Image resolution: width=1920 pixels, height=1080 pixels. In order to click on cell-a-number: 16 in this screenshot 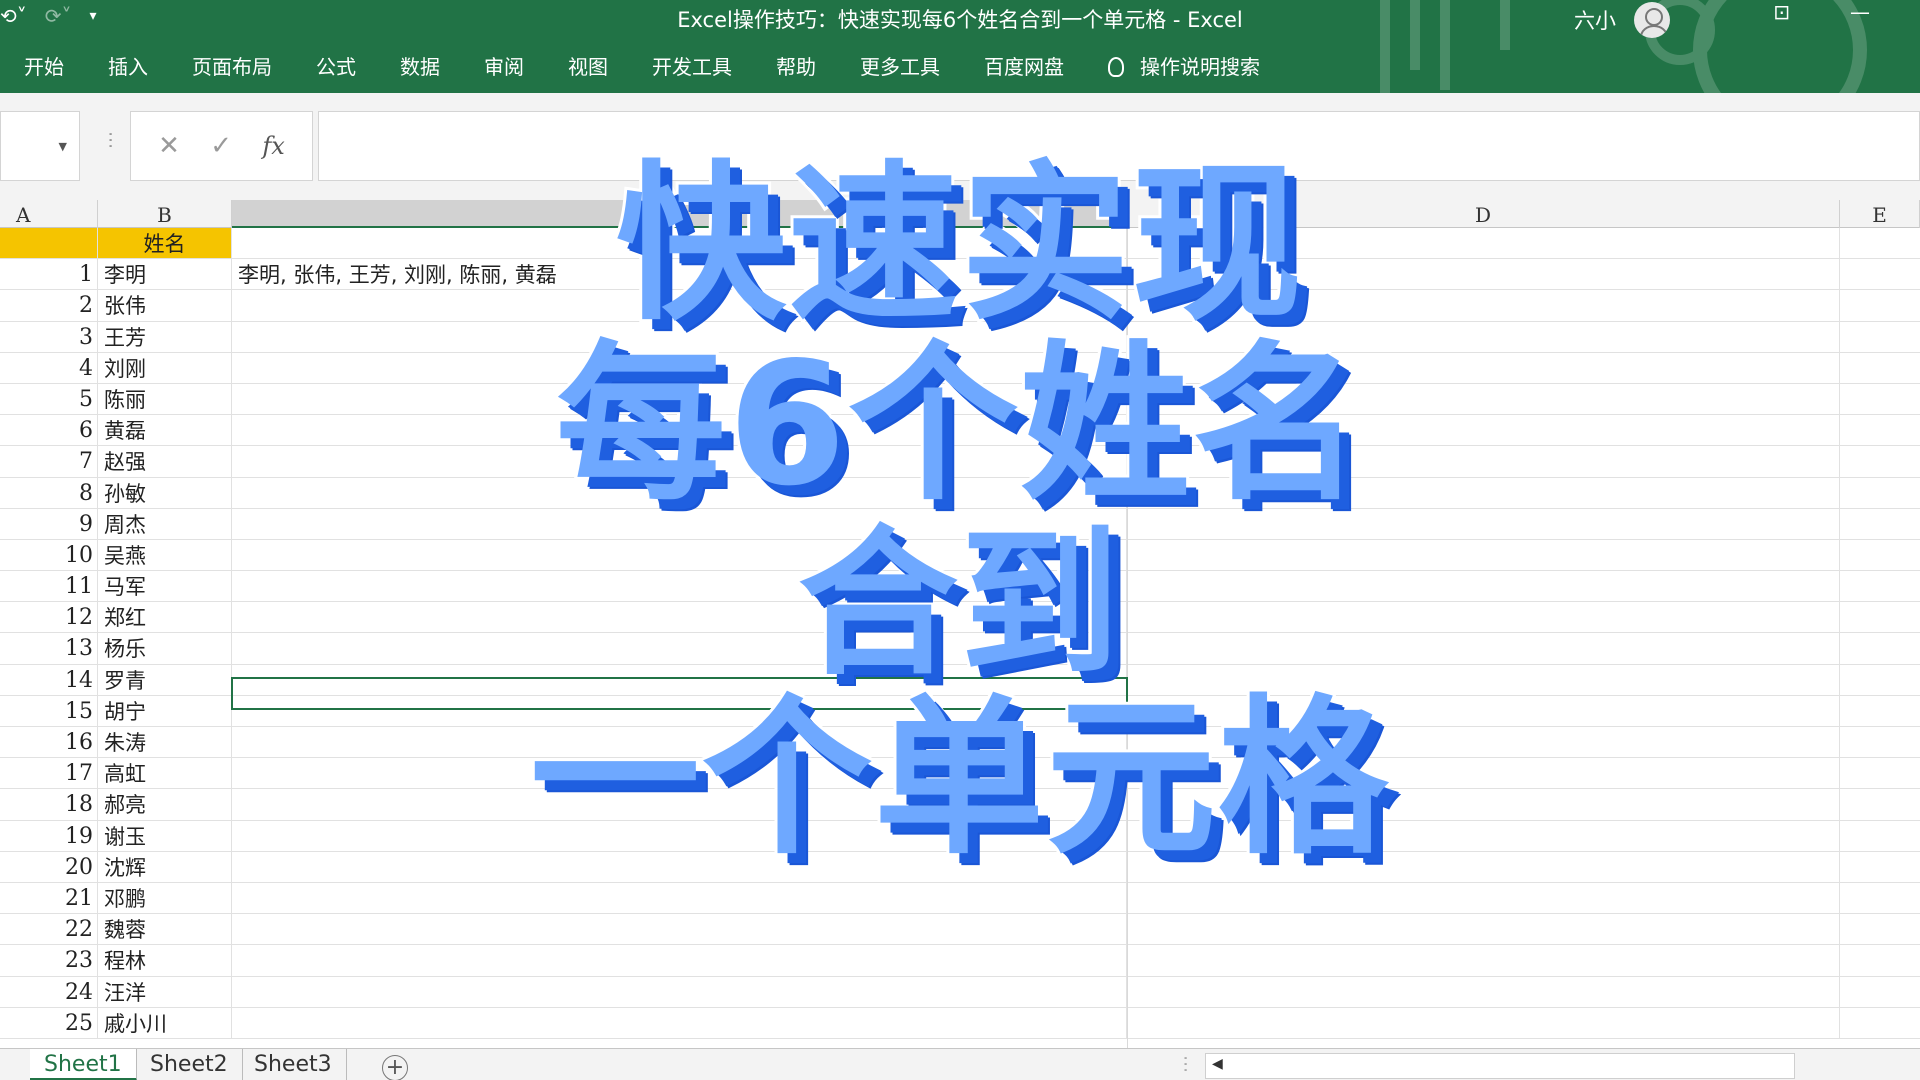, I will do `click(49, 742)`.